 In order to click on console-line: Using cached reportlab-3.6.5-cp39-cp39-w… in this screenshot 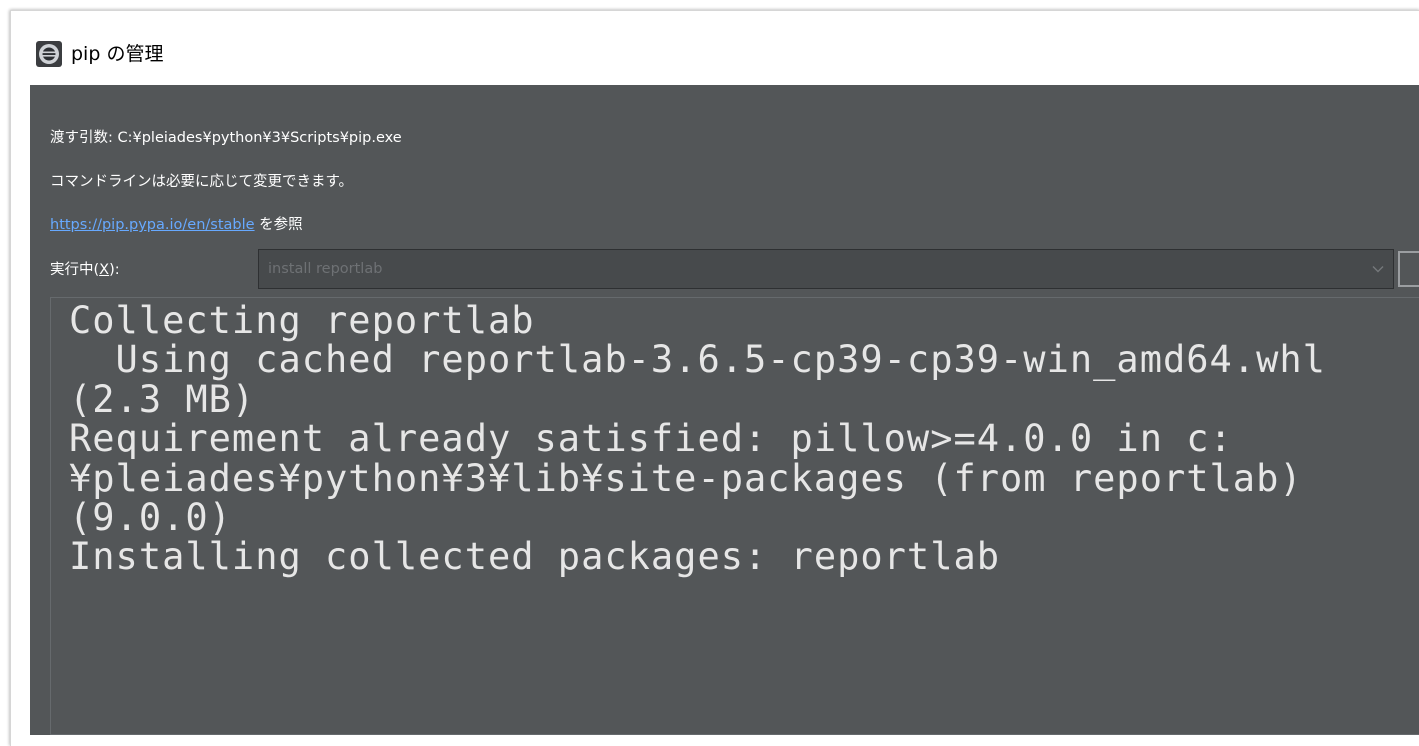, I will do `click(697, 360)`.